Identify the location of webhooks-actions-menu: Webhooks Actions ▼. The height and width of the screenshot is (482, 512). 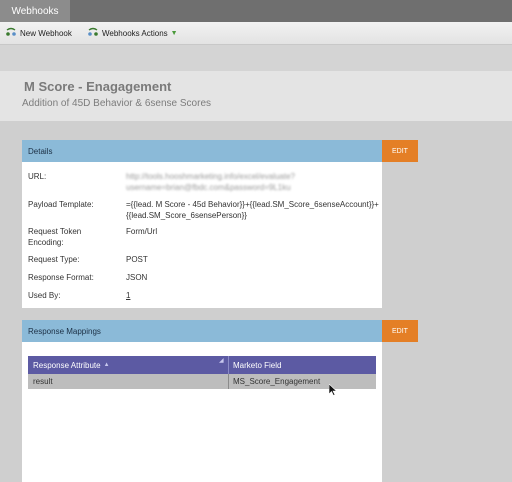
(133, 33).